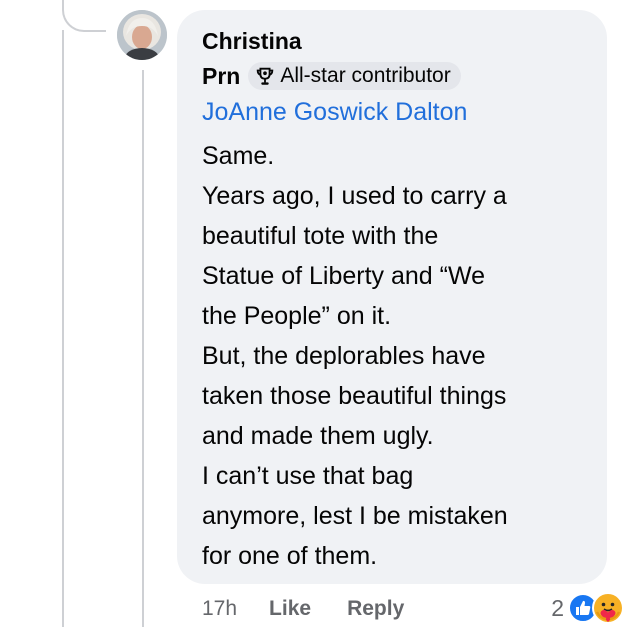  I want to click on trophy-icon, so click(265, 76).